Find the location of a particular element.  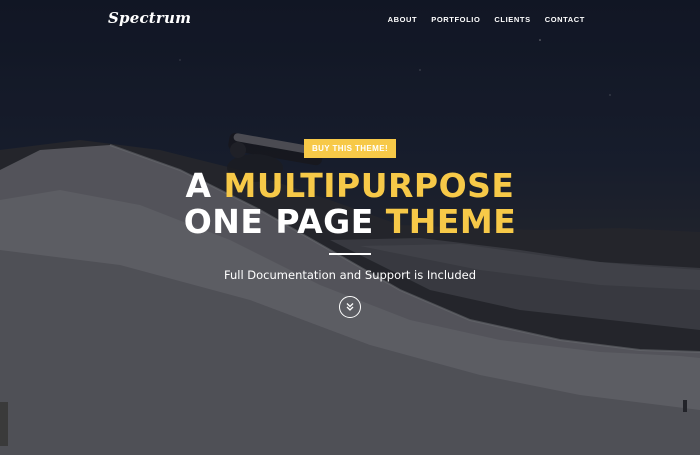

buy-theme-button: BUY THIS THEME! is located at coordinates (350, 148).